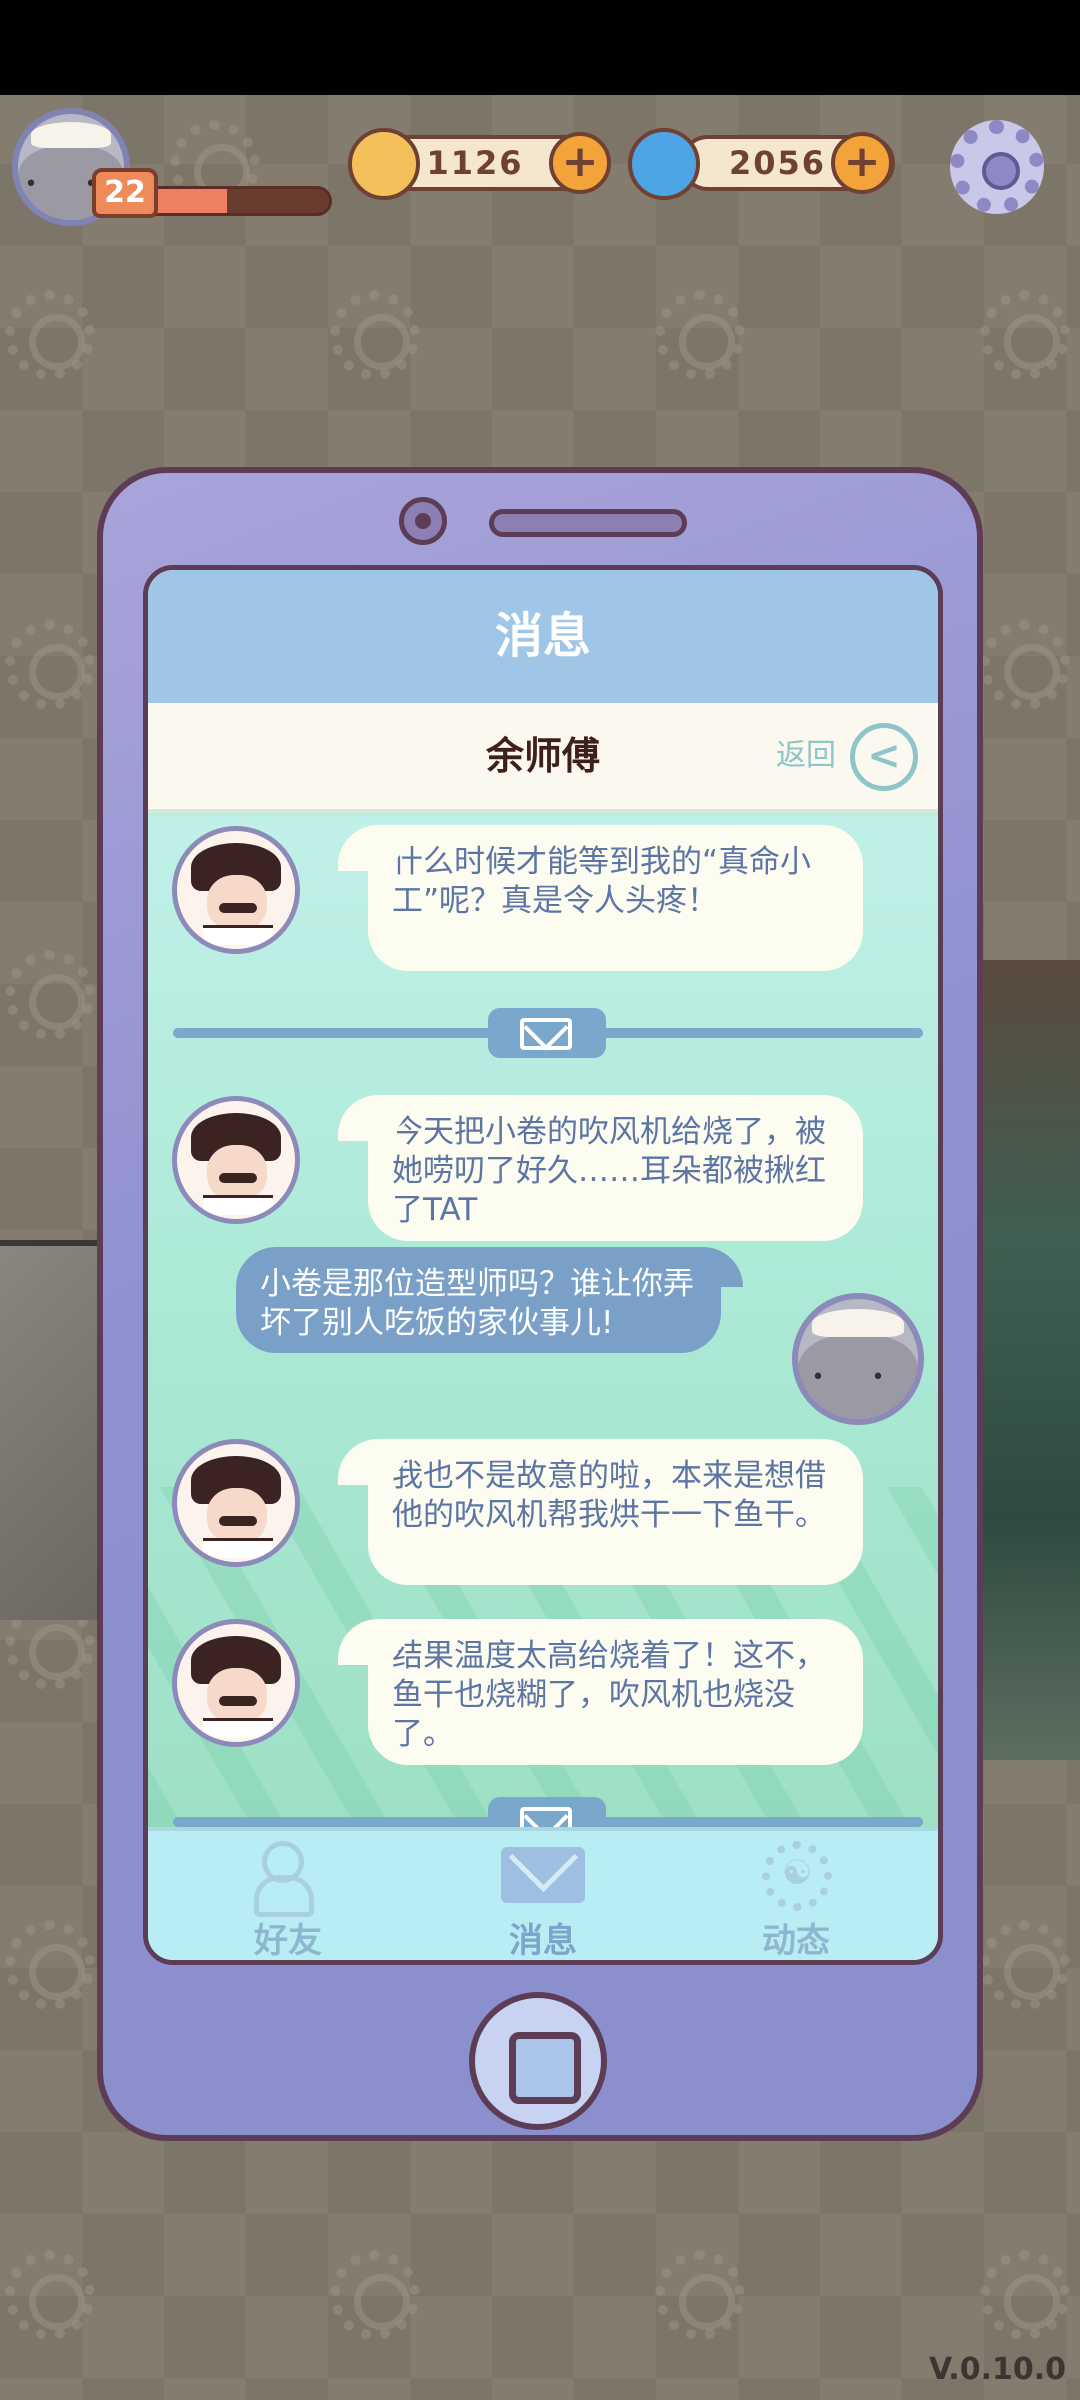 The width and height of the screenshot is (1080, 2400). Describe the element at coordinates (50, 1430) in the screenshot. I see `balcony-railing-scenery` at that location.